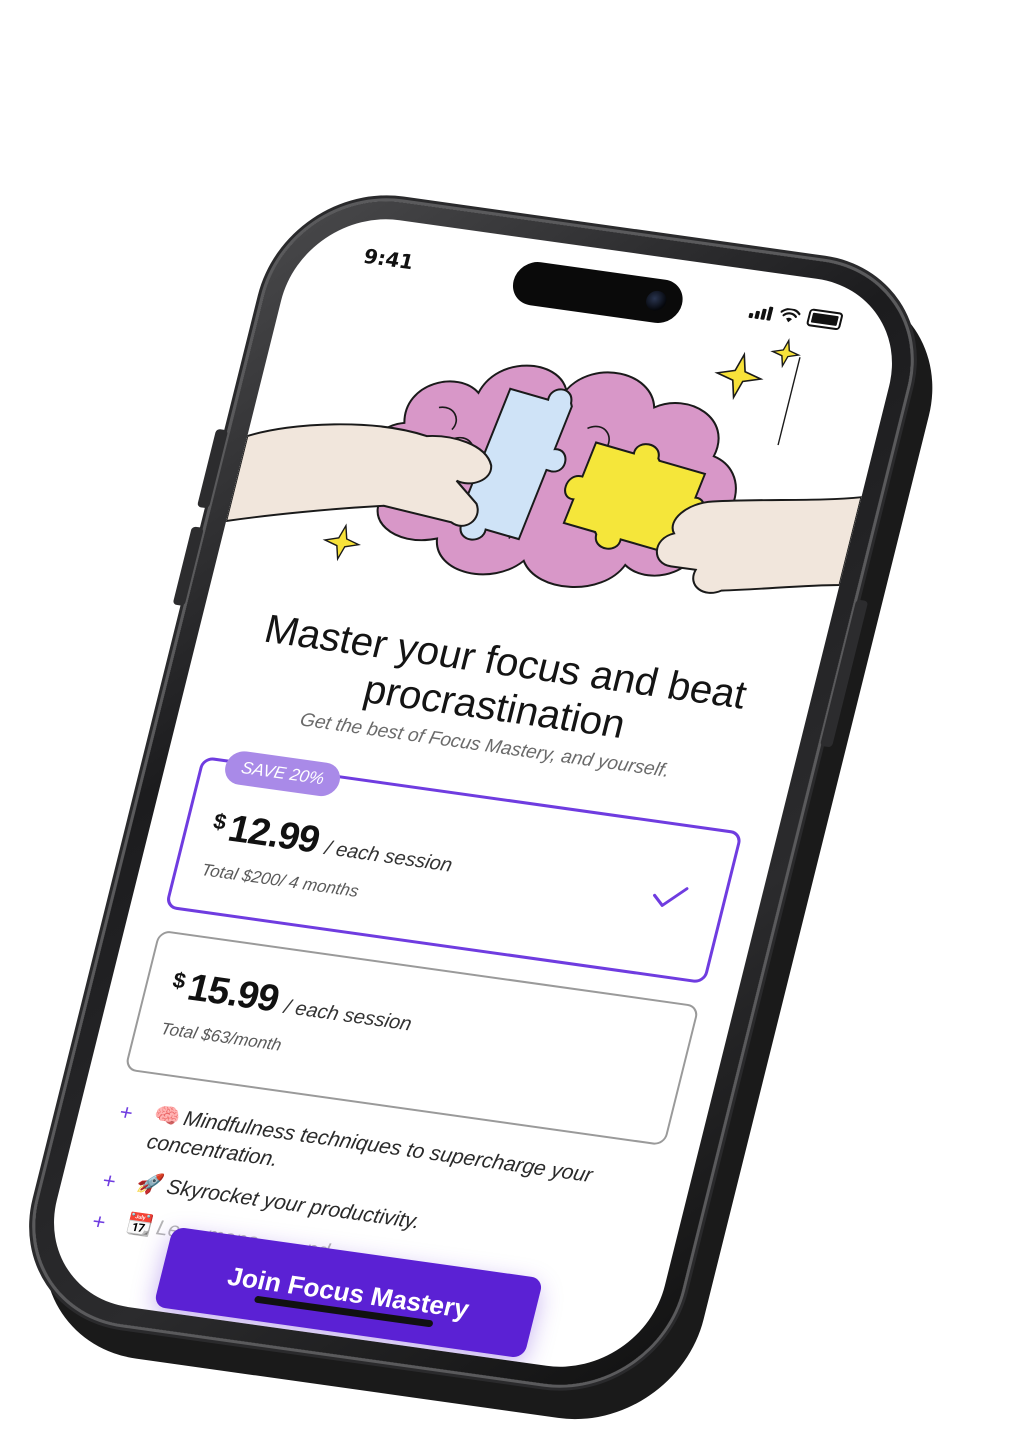  What do you see at coordinates (389, 259) in the screenshot?
I see `status-time: 9:41` at bounding box center [389, 259].